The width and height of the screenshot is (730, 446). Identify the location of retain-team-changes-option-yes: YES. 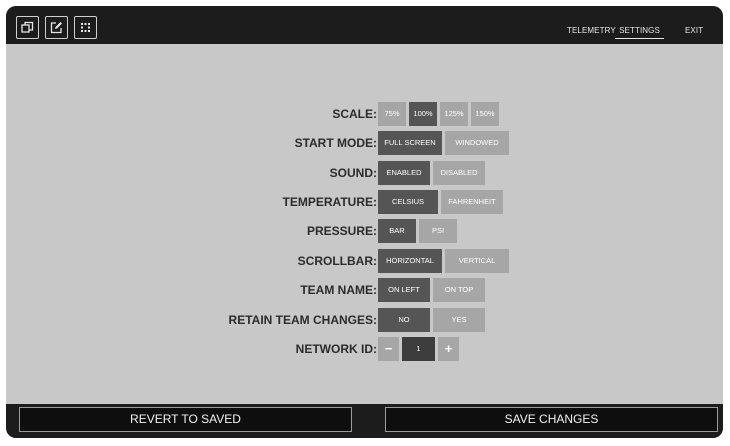
(459, 320).